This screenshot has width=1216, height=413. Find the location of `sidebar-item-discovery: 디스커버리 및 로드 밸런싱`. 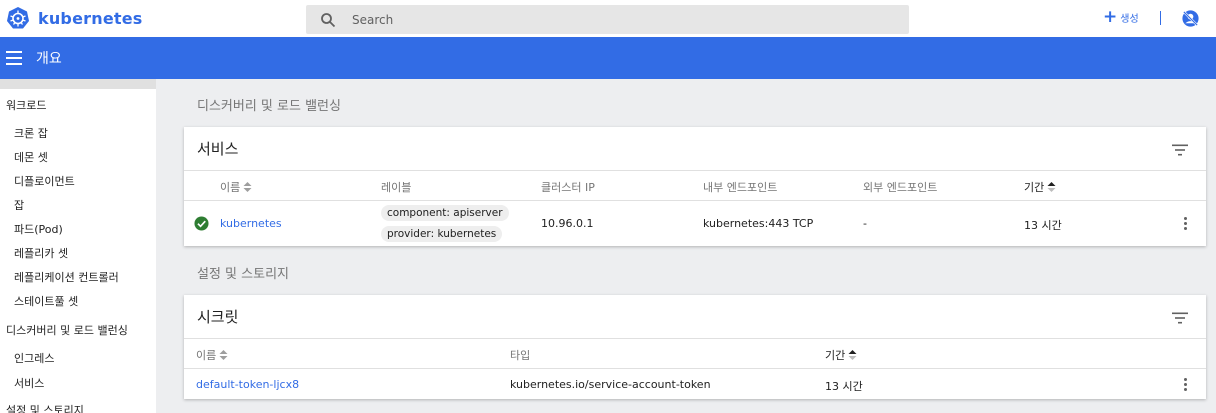

sidebar-item-discovery: 디스커버리 및 로드 밸런싱 is located at coordinates (67, 330).